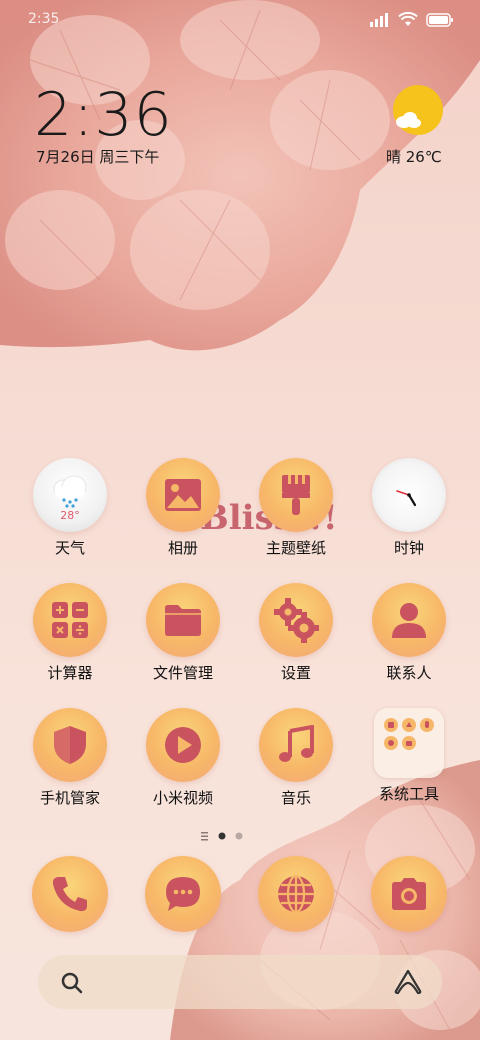  I want to click on weather-app-temp: 28°, so click(70, 515).